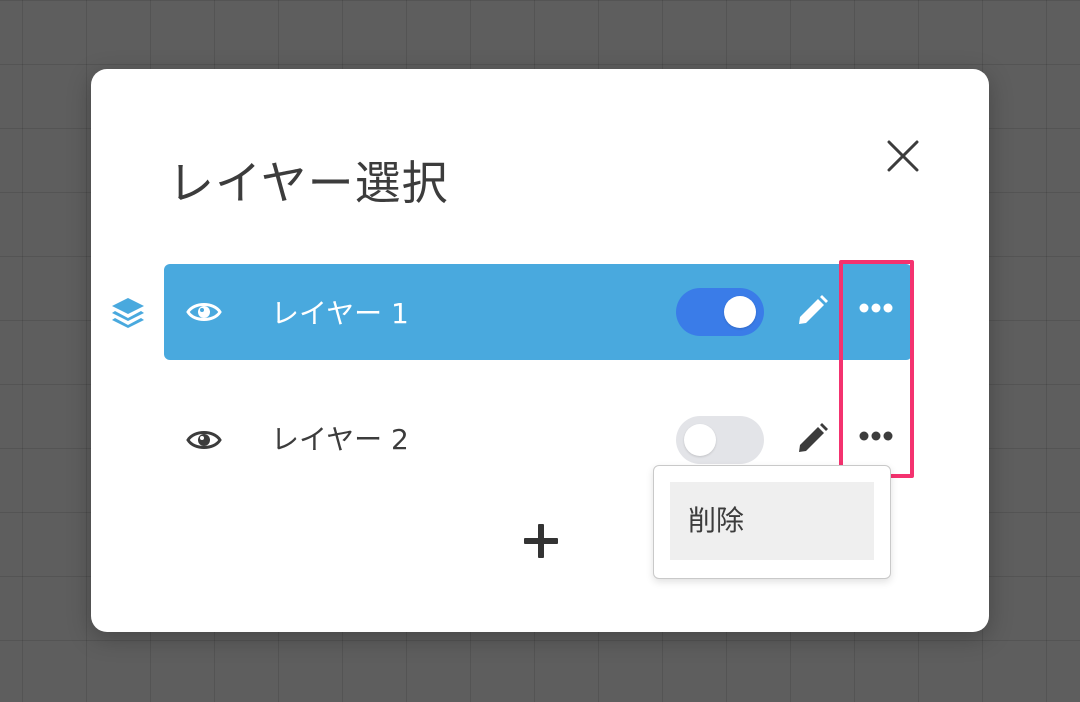  Describe the element at coordinates (340, 313) in the screenshot. I see `layer-name: レイヤー 1` at that location.